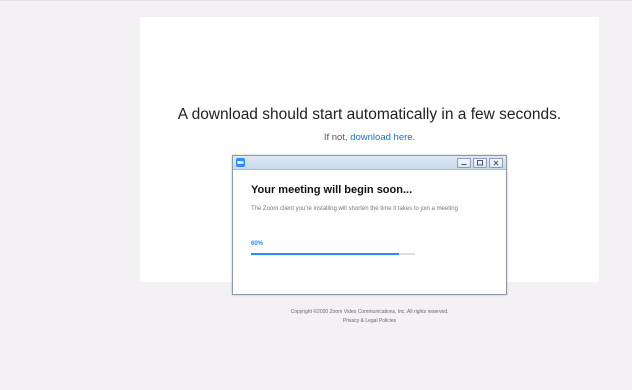 The height and width of the screenshot is (390, 632). I want to click on download-fallback-line: If not, download here., so click(369, 137).